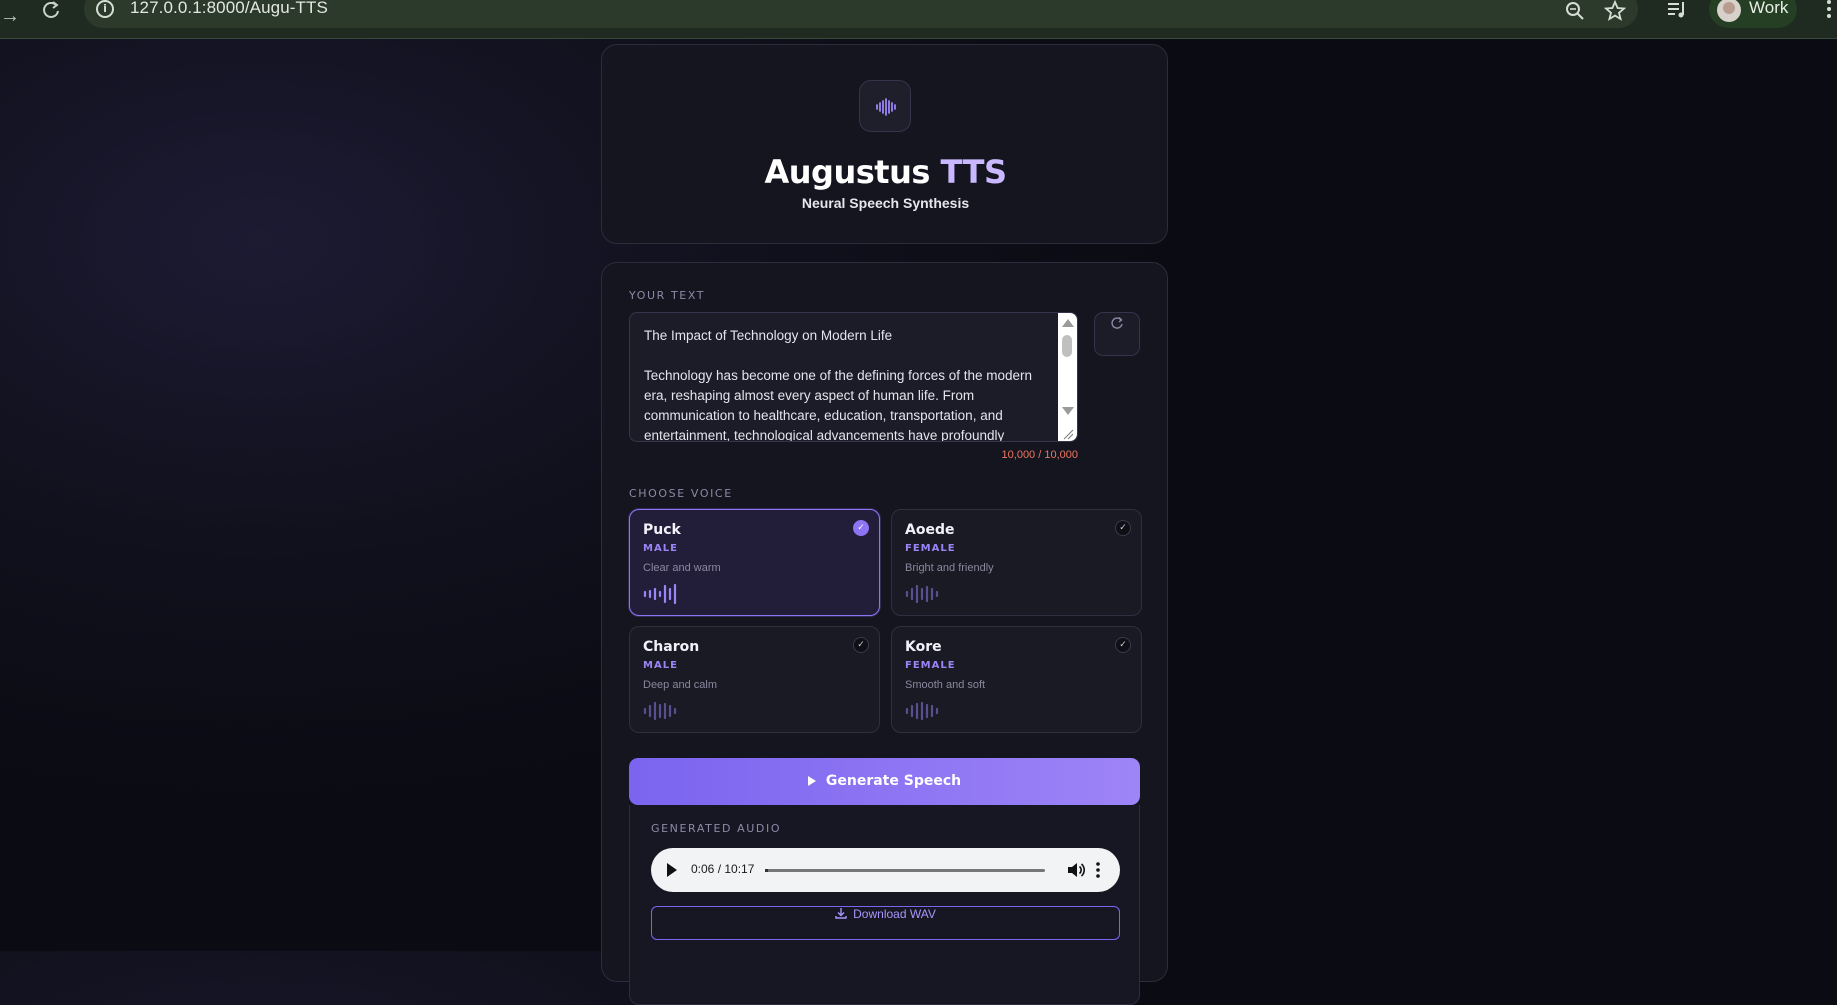 The height and width of the screenshot is (1005, 1837). What do you see at coordinates (1117, 323) in the screenshot?
I see `reset-icon` at bounding box center [1117, 323].